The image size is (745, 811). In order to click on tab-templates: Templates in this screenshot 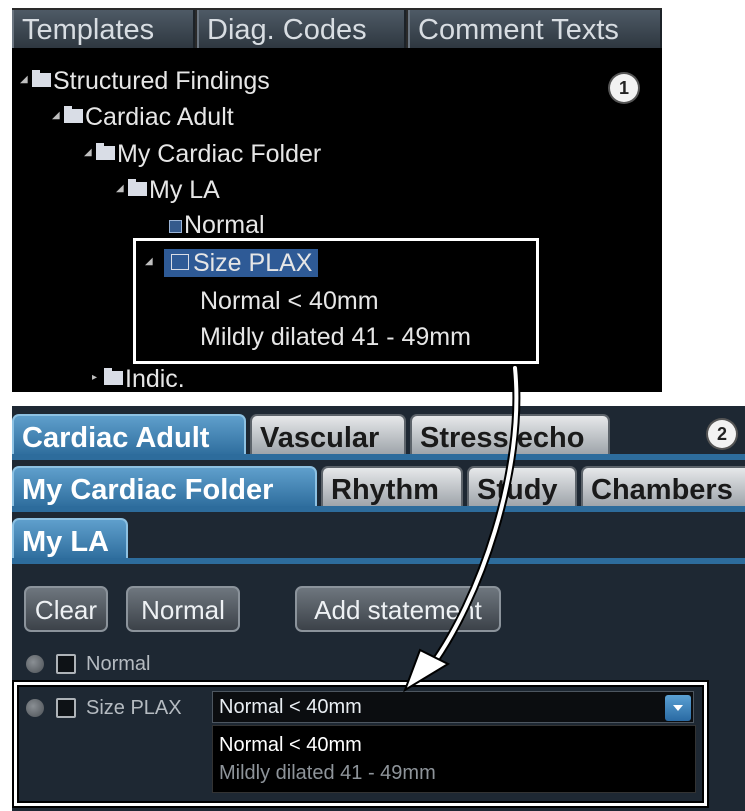, I will do `click(103, 29)`.